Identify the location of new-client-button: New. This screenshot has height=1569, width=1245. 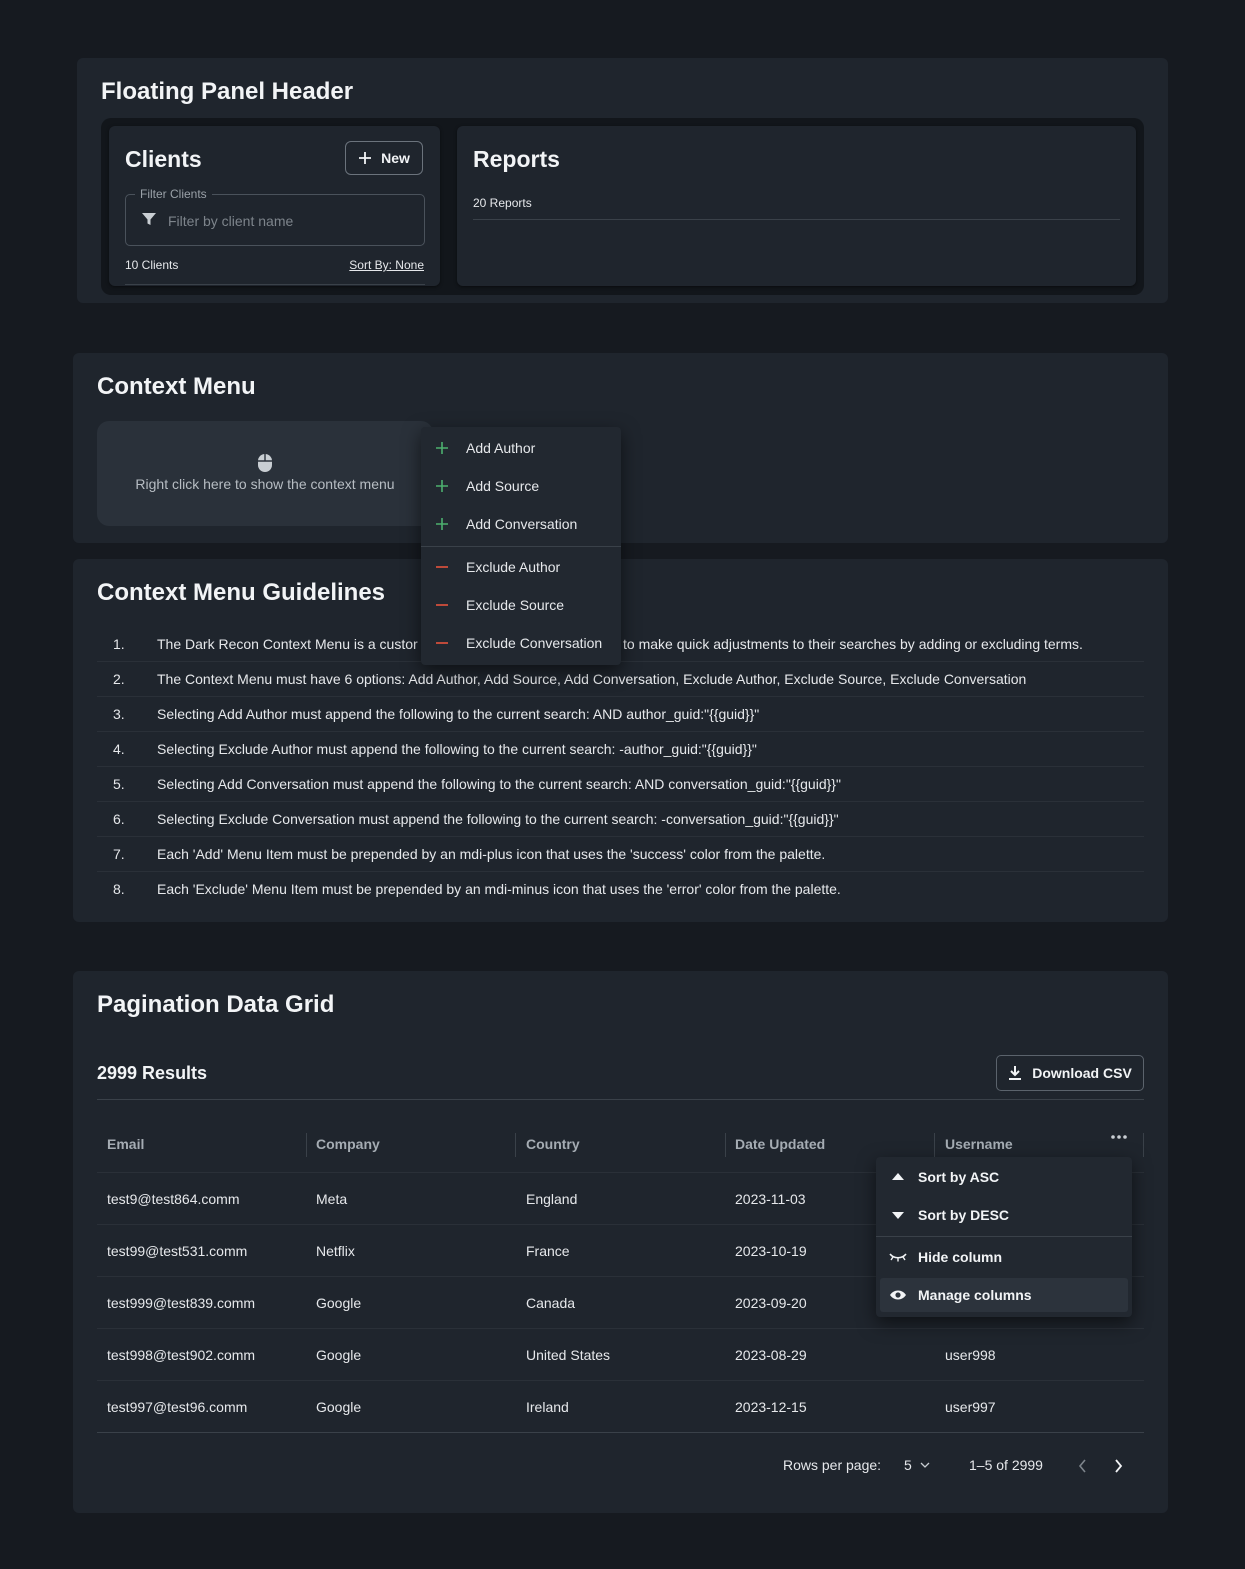
(384, 158).